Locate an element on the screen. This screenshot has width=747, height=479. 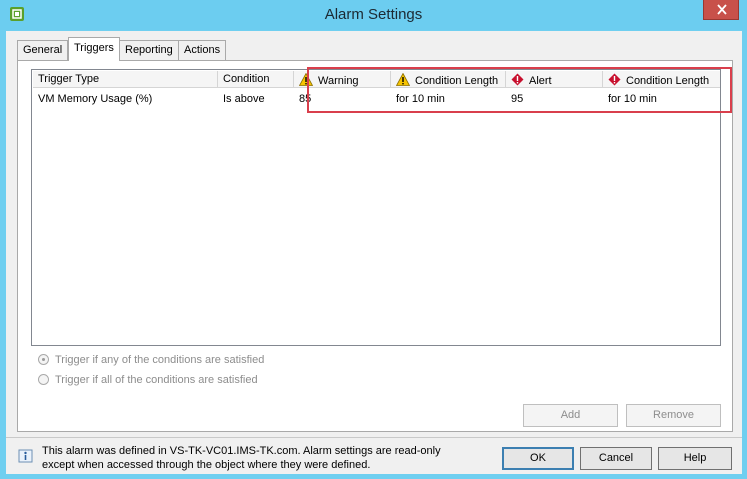
cell-warning: 85 is located at coordinates (302, 99).